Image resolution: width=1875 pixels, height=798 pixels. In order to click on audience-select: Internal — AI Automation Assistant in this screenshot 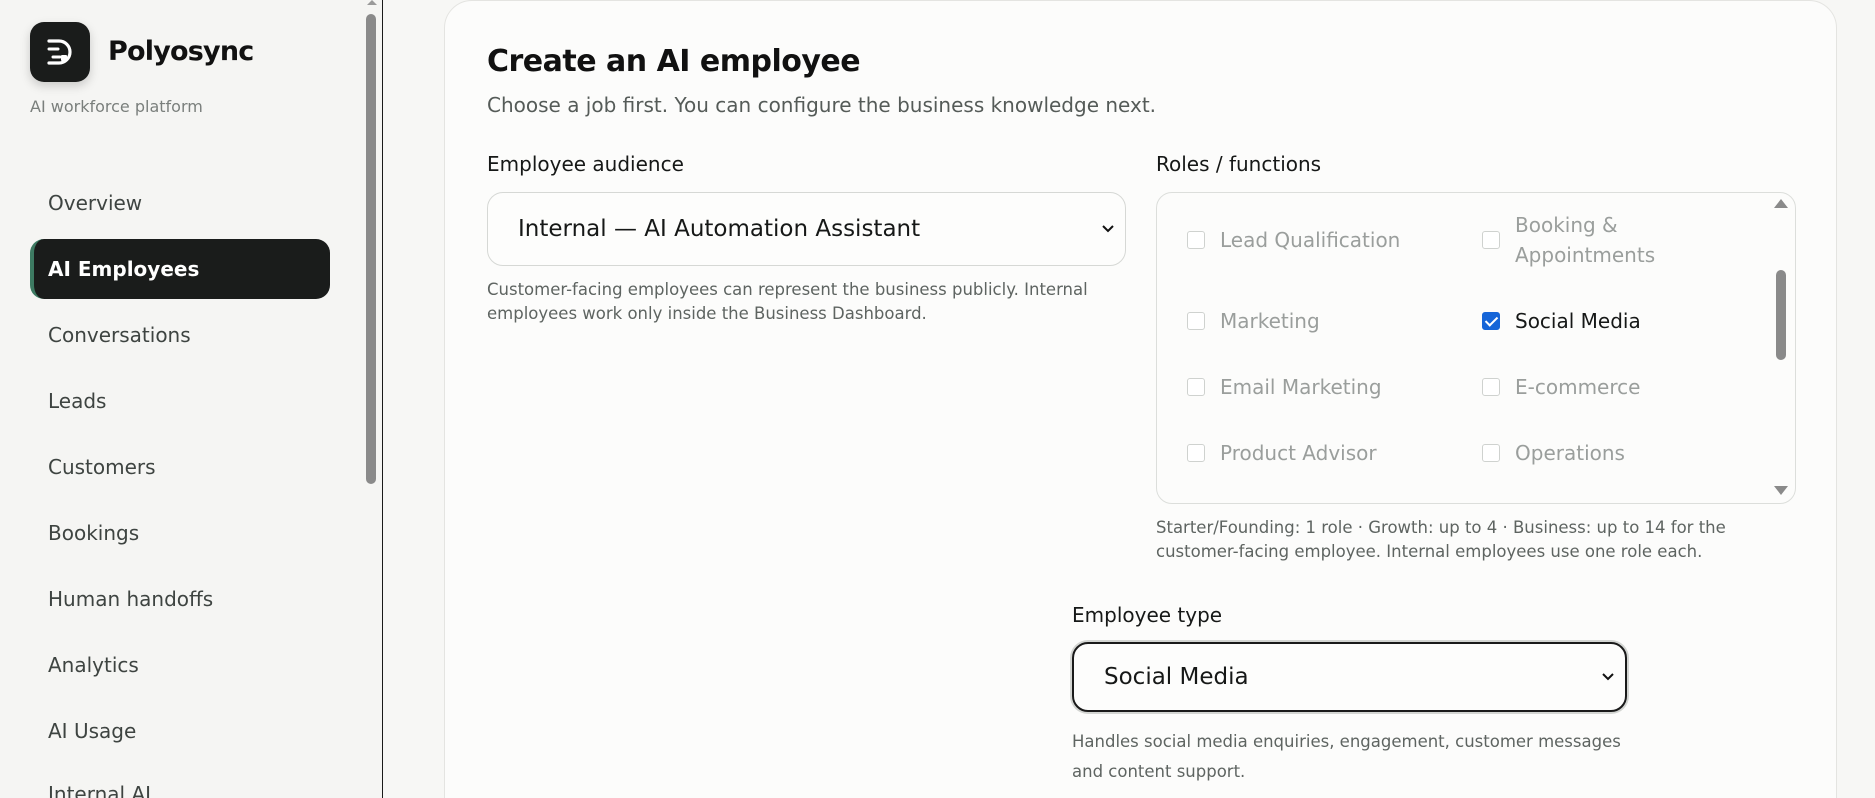, I will do `click(806, 229)`.